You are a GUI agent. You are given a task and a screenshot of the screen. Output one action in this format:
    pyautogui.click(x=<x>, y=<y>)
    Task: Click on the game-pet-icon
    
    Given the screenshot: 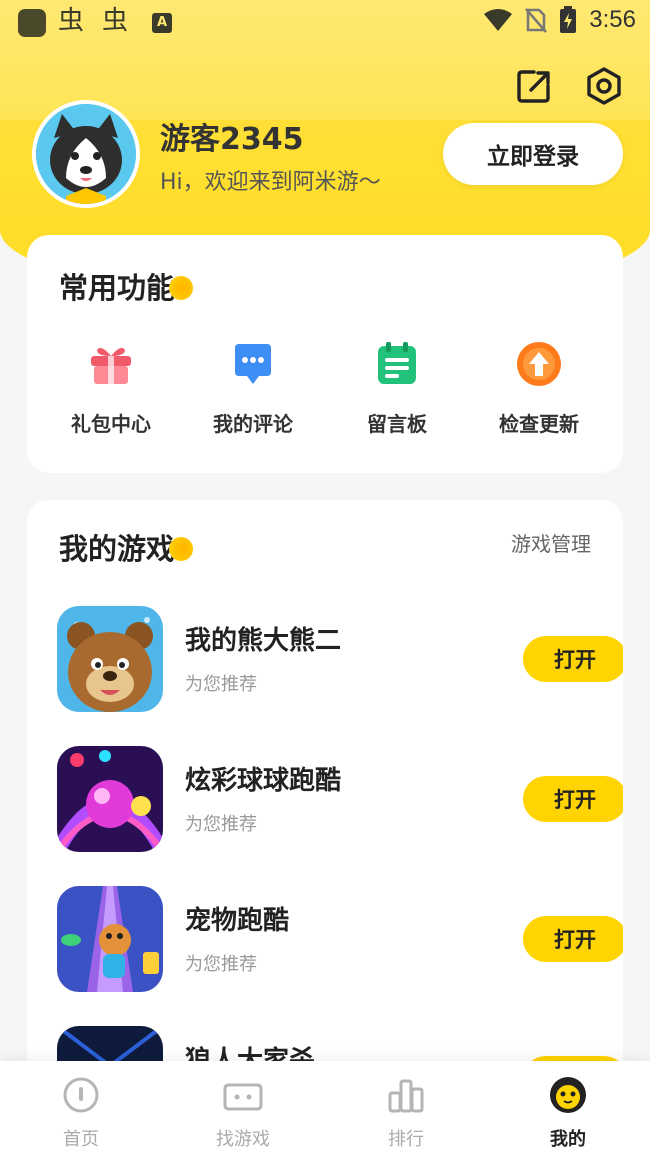 What is the action you would take?
    pyautogui.click(x=110, y=939)
    